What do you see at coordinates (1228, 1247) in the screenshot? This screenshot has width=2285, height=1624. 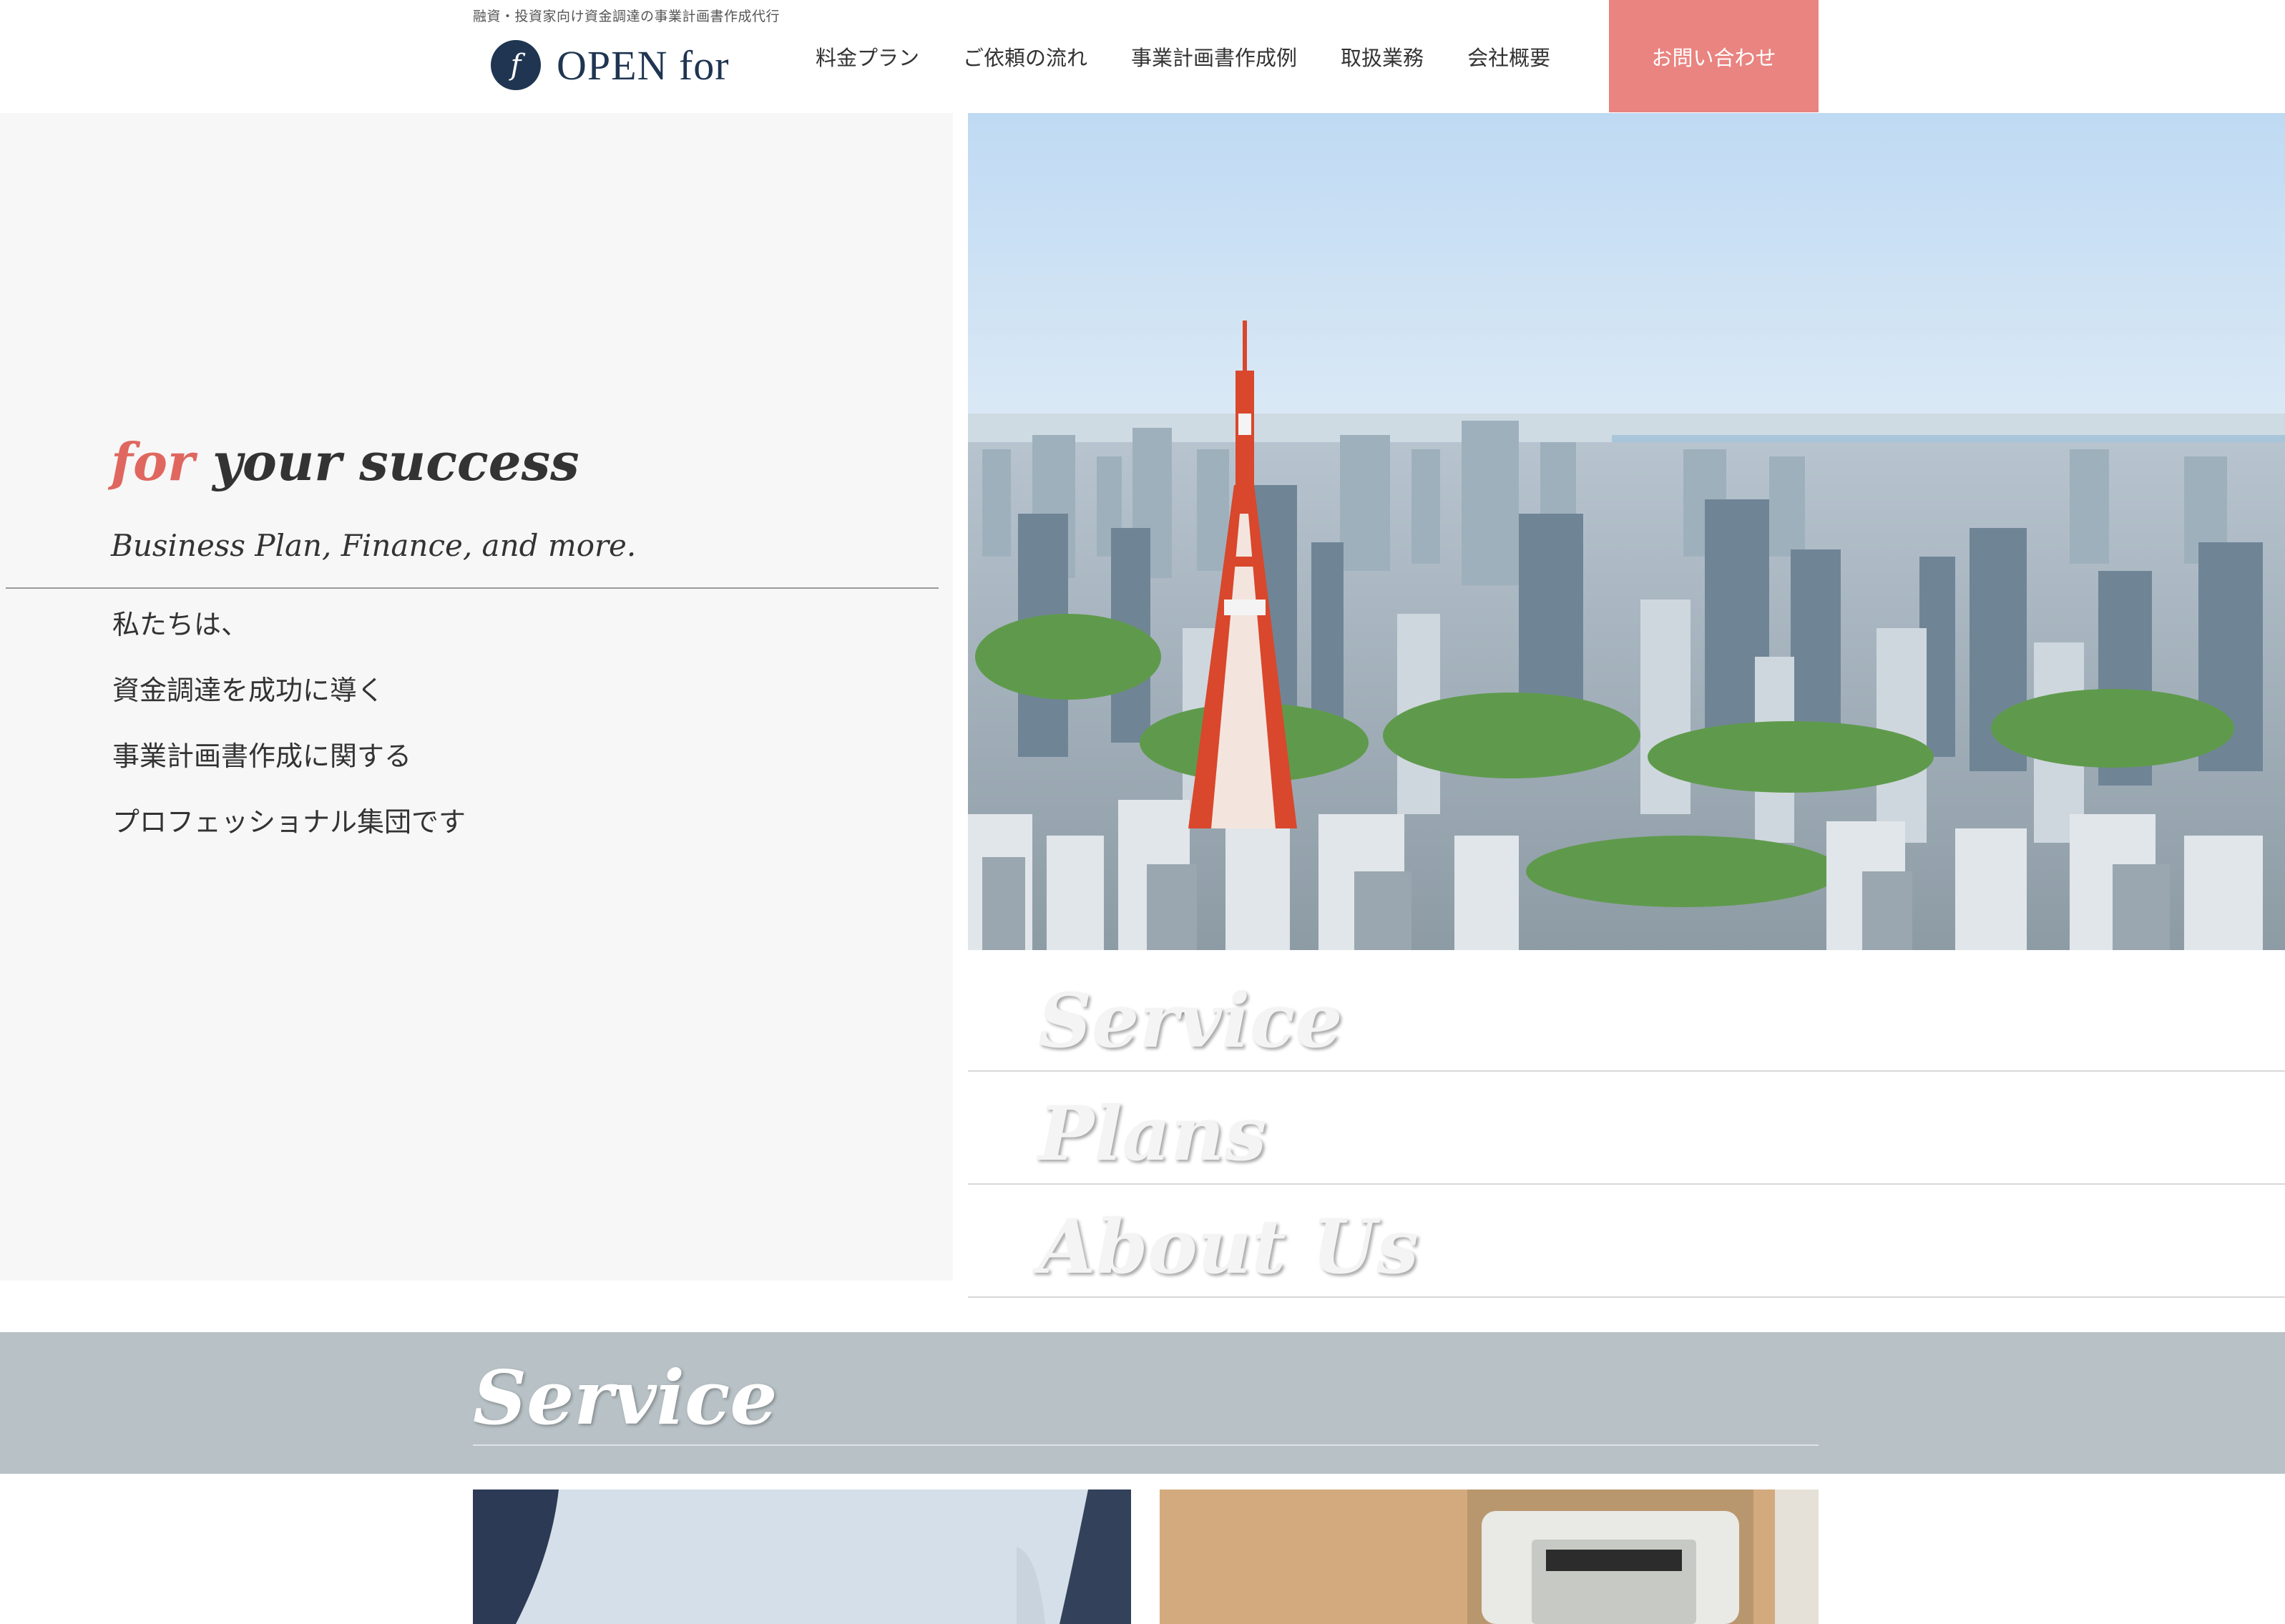 I see `menu-link-label: About Us` at bounding box center [1228, 1247].